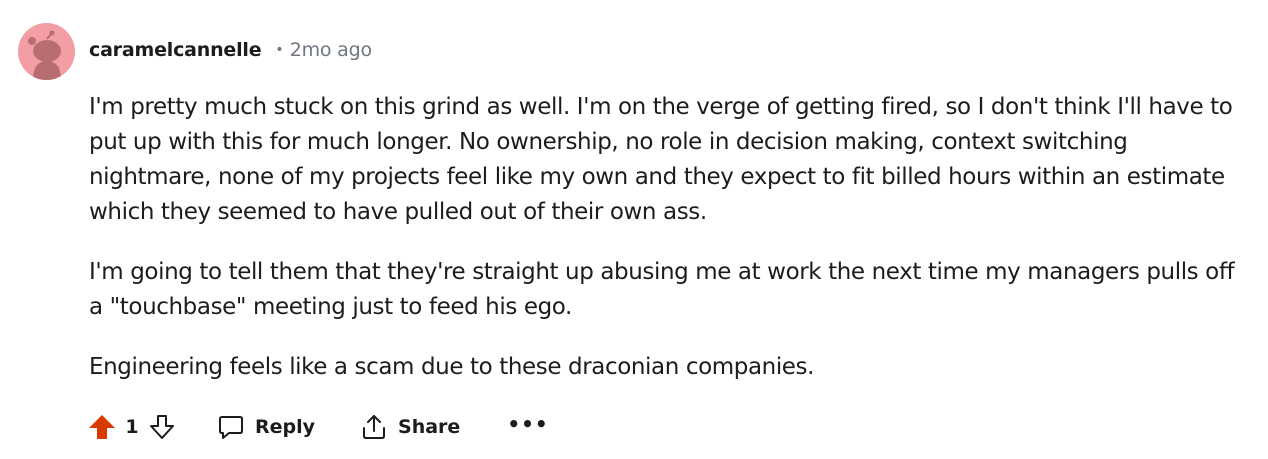 The width and height of the screenshot is (1268, 459). I want to click on more-options-button: •••, so click(527, 427).